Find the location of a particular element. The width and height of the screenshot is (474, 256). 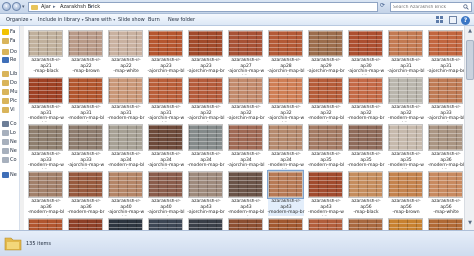

file-item: azarakhsh-ir-ap56 -map-white is located at coordinates (446, 192).